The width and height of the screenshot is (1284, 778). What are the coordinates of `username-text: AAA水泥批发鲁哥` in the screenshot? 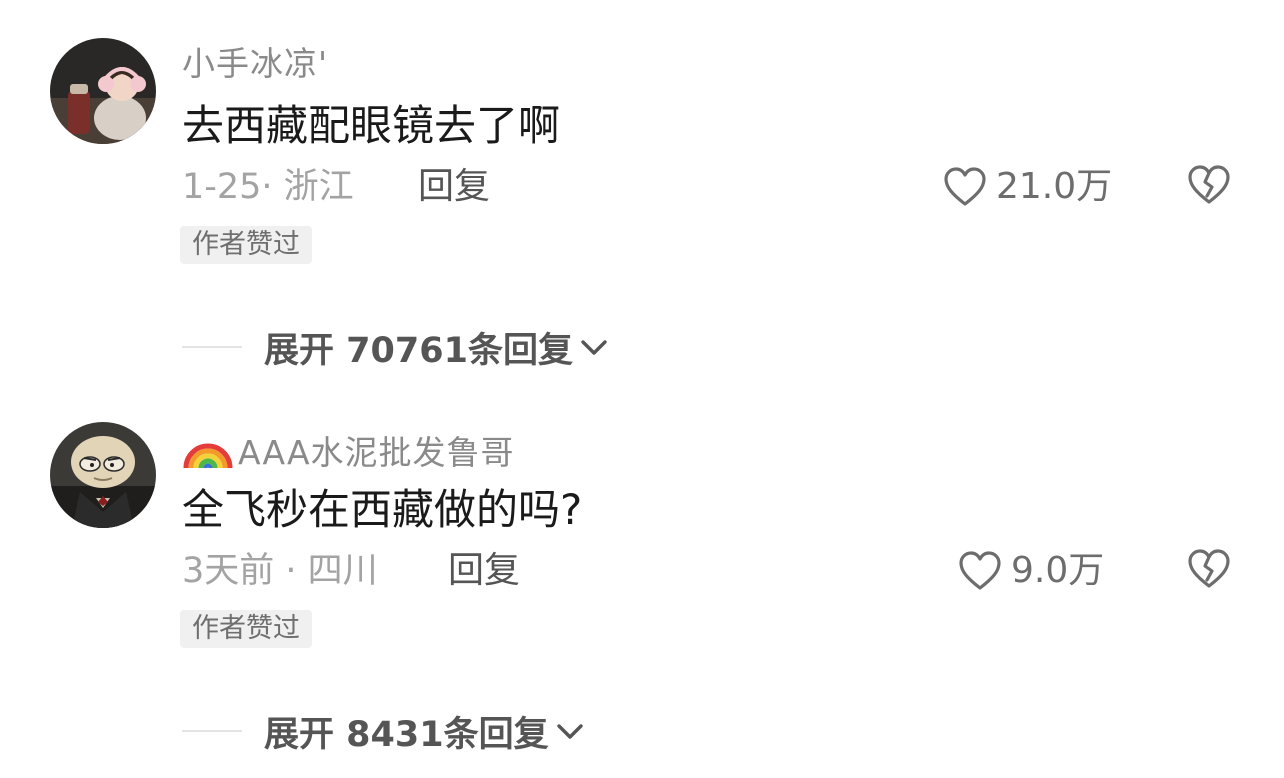 It's located at (376, 452).